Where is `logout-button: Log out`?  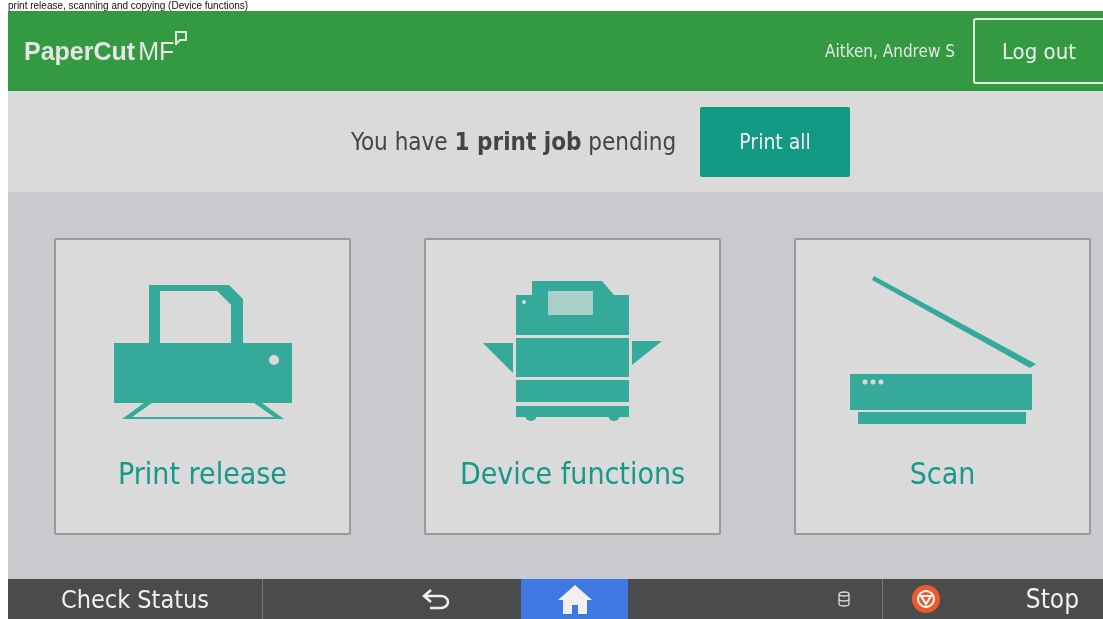 logout-button: Log out is located at coordinates (1038, 51).